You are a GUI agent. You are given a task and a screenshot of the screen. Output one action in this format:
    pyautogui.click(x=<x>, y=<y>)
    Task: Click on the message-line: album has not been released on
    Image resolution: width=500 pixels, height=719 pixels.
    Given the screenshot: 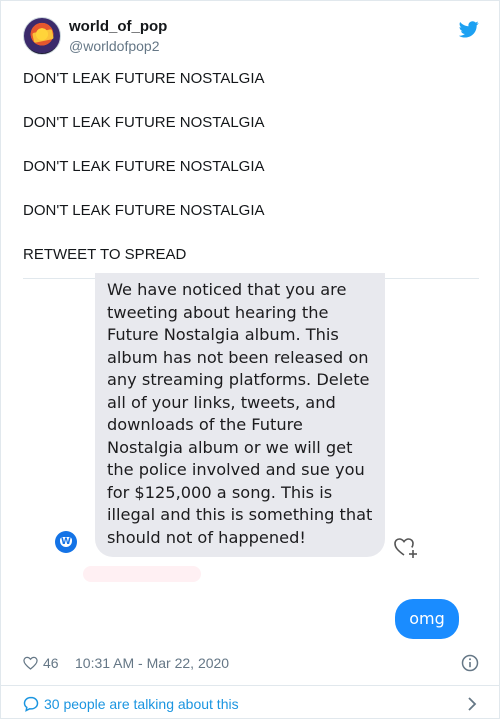 What is the action you would take?
    pyautogui.click(x=238, y=357)
    